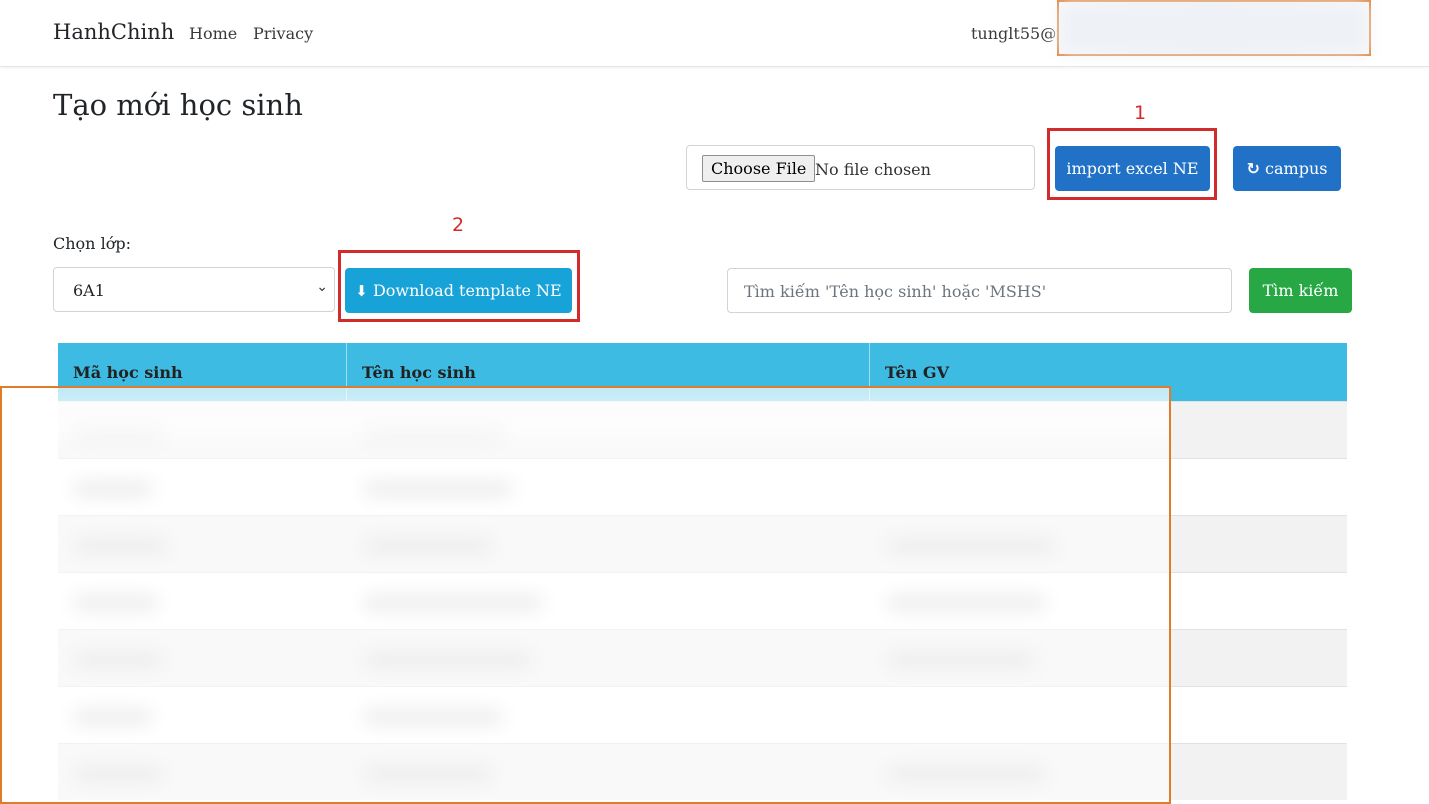 The image size is (1429, 804). I want to click on class-select-label: Chọn lớp:, so click(92, 243).